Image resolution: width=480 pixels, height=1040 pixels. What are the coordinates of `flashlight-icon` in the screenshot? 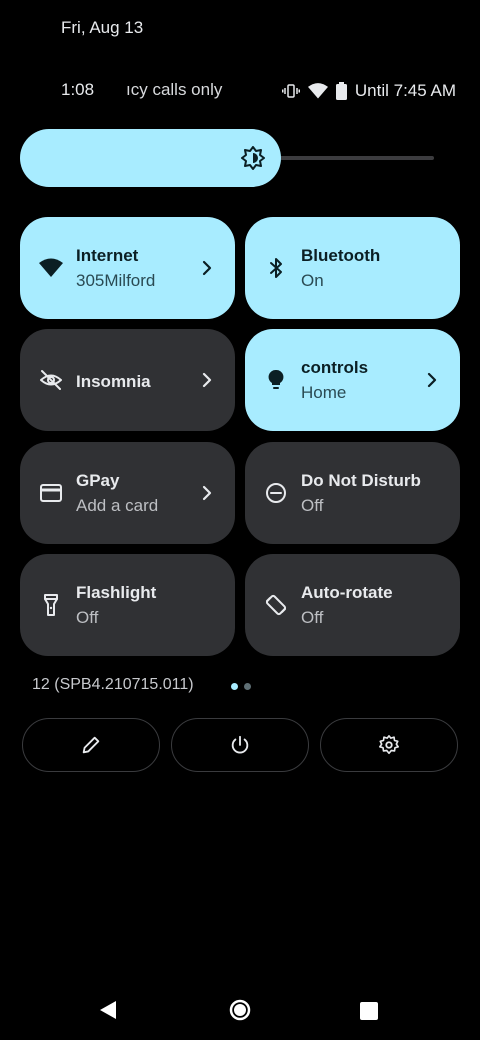 It's located at (51, 605).